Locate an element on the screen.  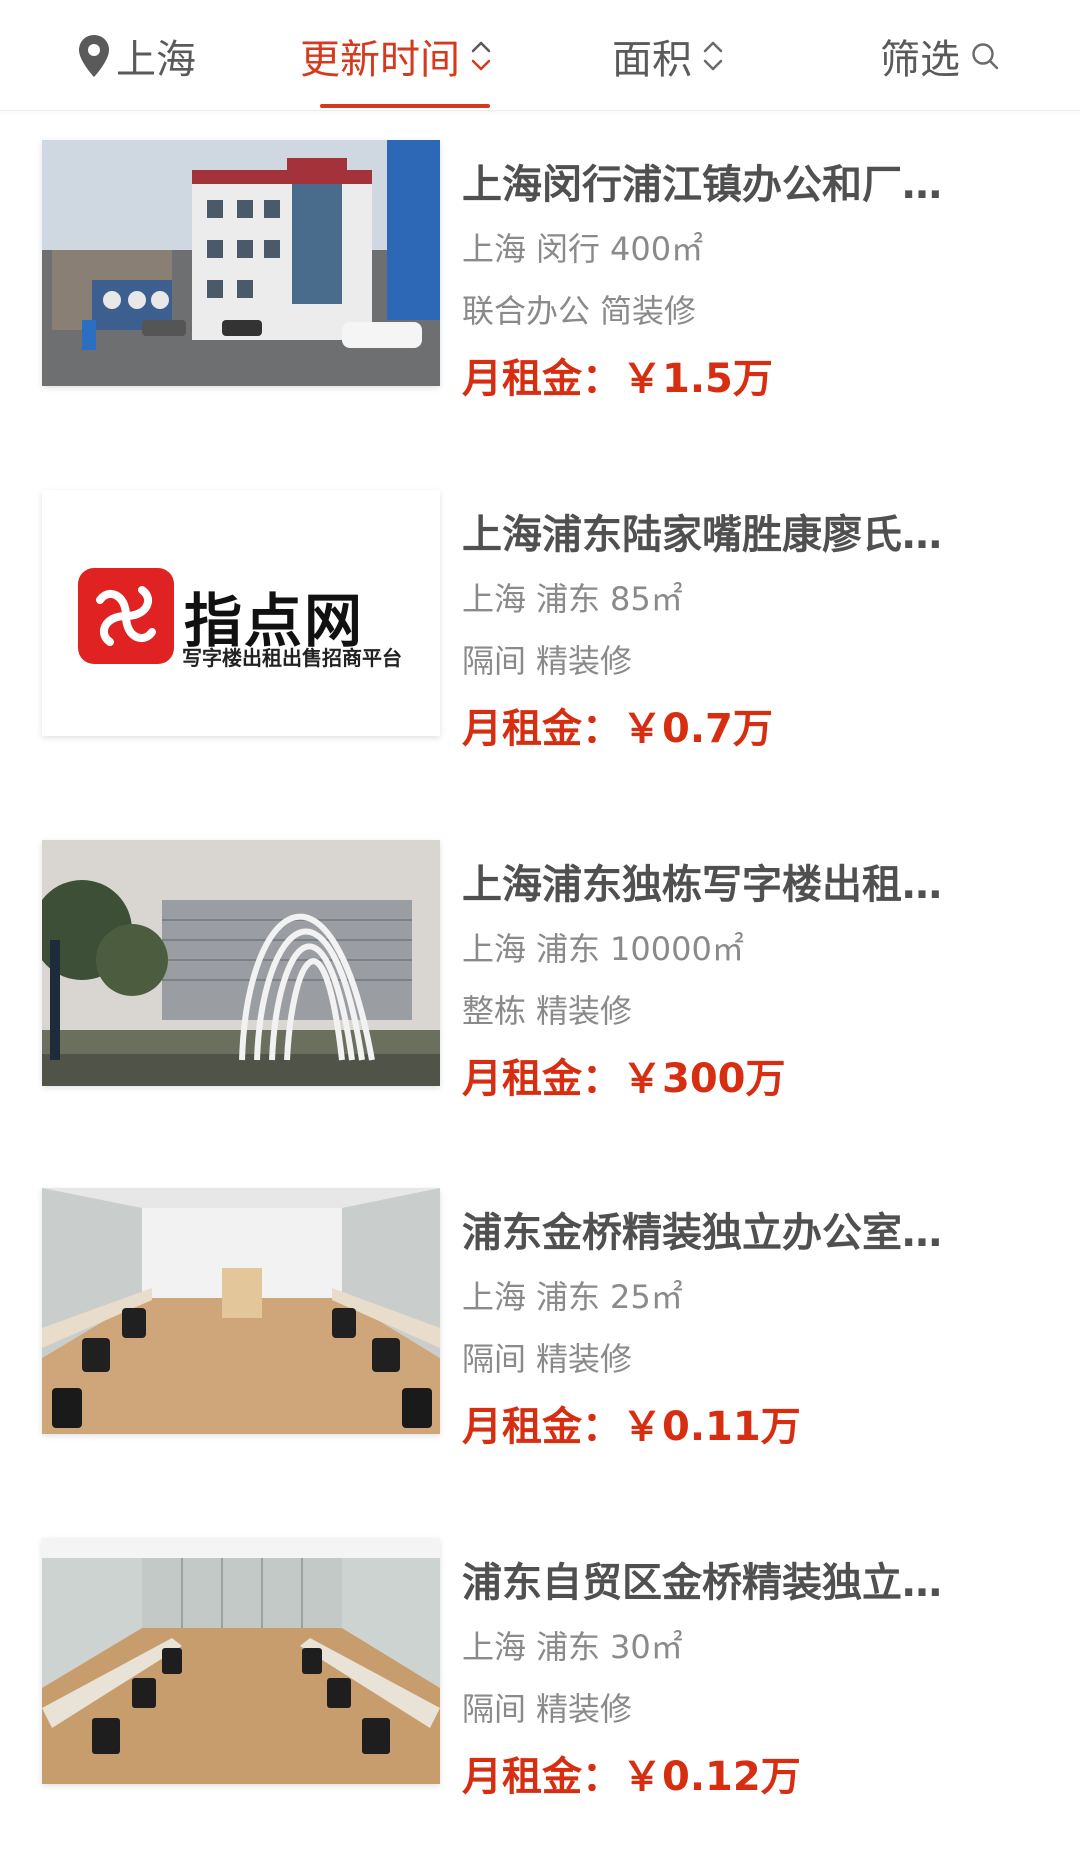
listing-rent: 月租金：￥0.11万 is located at coordinates (631, 1423).